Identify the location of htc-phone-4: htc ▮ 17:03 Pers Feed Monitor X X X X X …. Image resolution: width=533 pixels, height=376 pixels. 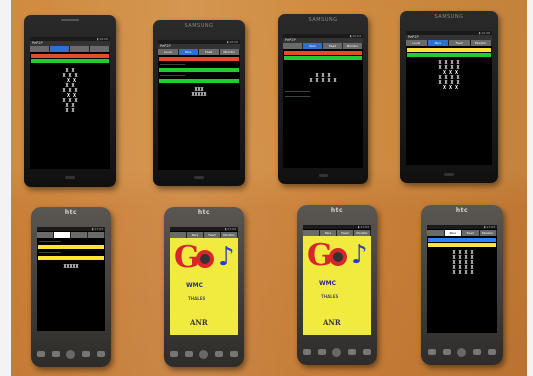
(462, 285).